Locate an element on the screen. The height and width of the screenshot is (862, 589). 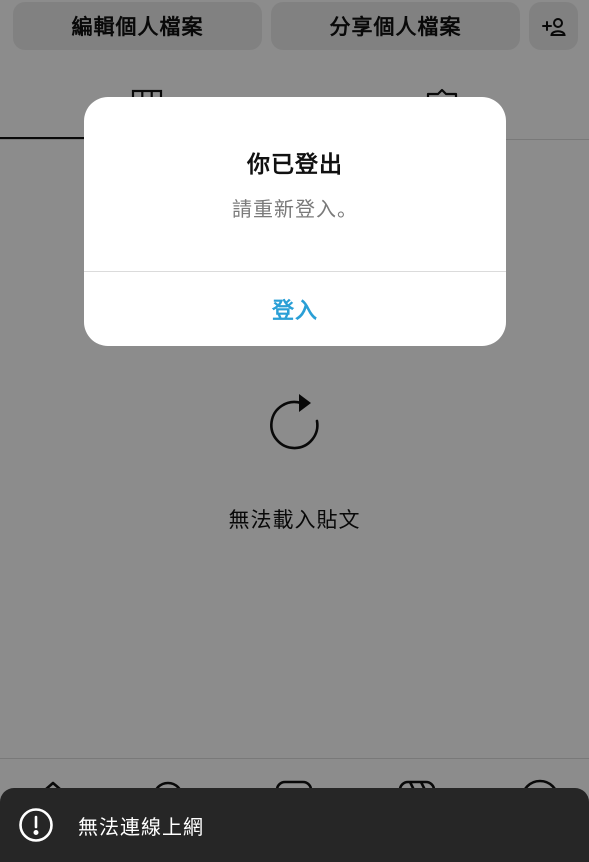
snackbar-text: 無法連線上網 is located at coordinates (141, 826).